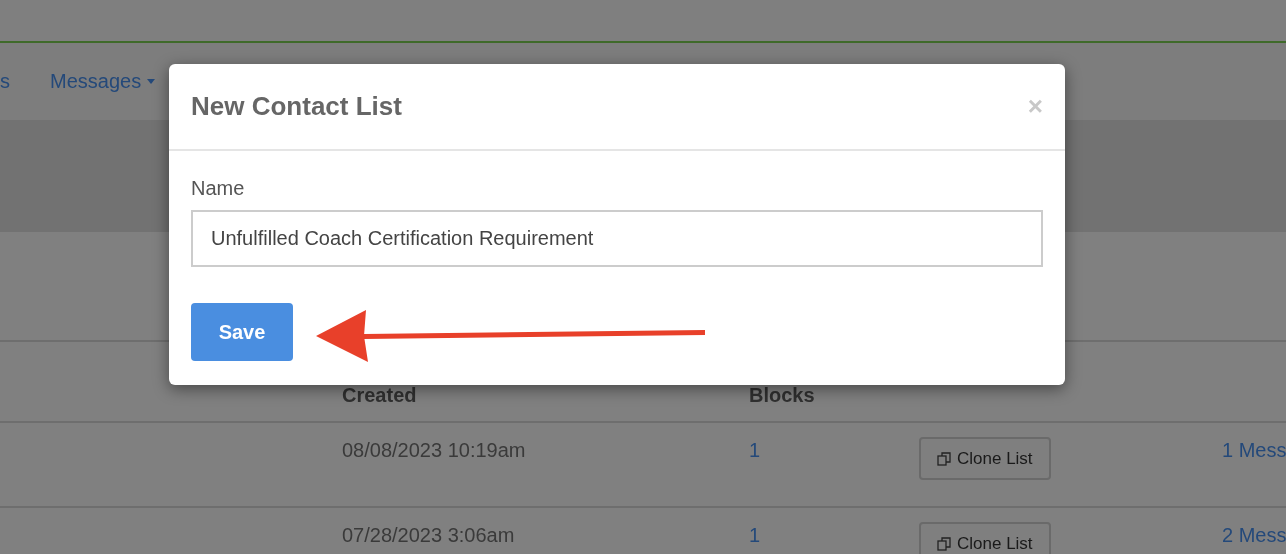  I want to click on column-header: Created, so click(380, 395).